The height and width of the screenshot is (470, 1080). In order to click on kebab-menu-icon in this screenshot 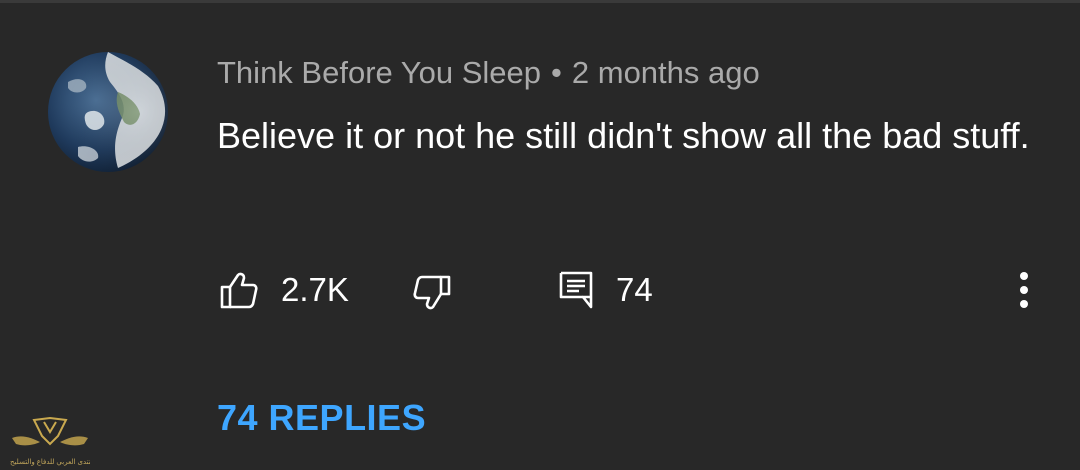, I will do `click(1024, 290)`.